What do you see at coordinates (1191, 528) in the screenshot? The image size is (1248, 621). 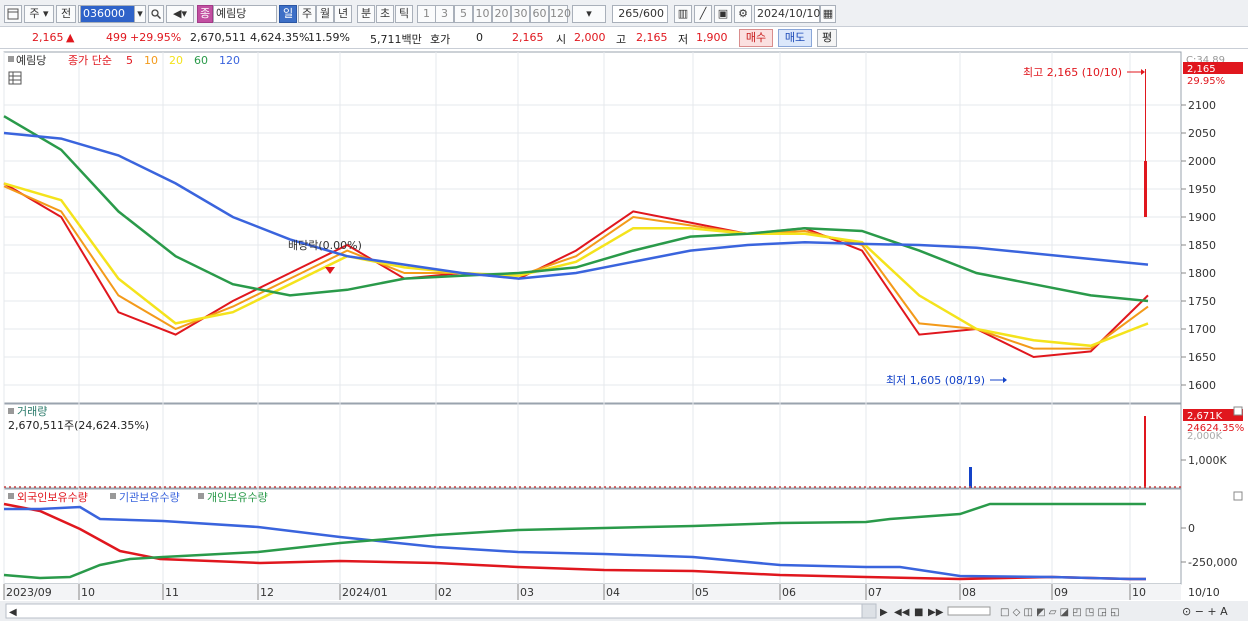 I see `holding-tick-0: 0` at bounding box center [1191, 528].